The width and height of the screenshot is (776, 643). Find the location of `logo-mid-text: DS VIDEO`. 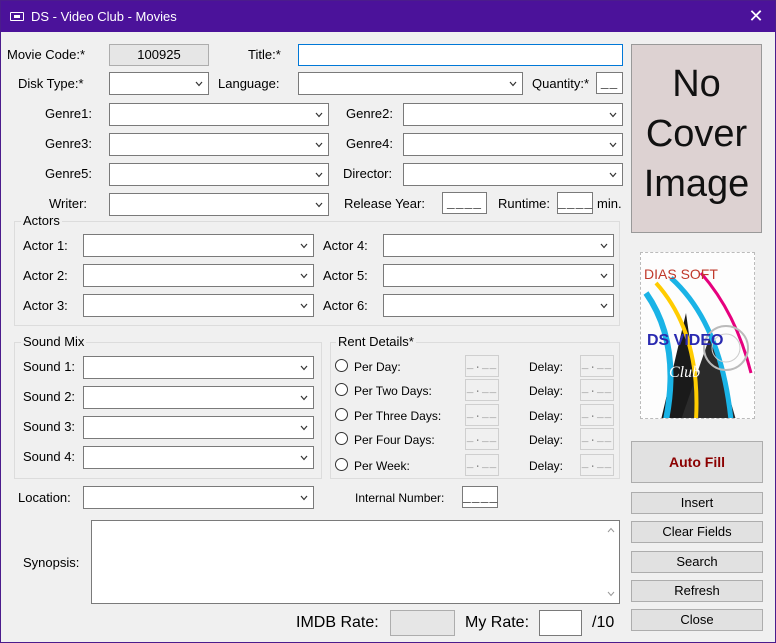

logo-mid-text: DS VIDEO is located at coordinates (685, 340).